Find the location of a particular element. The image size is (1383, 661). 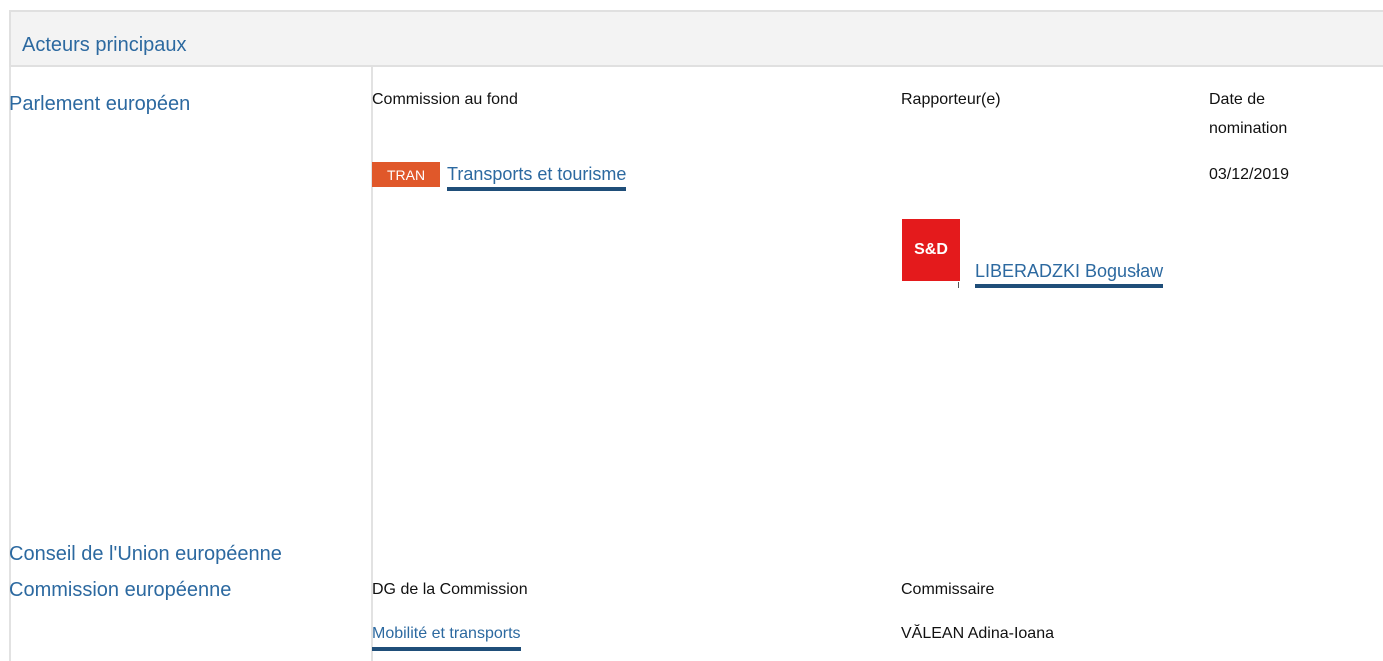

political-group-logo: S&D is located at coordinates (931, 250).